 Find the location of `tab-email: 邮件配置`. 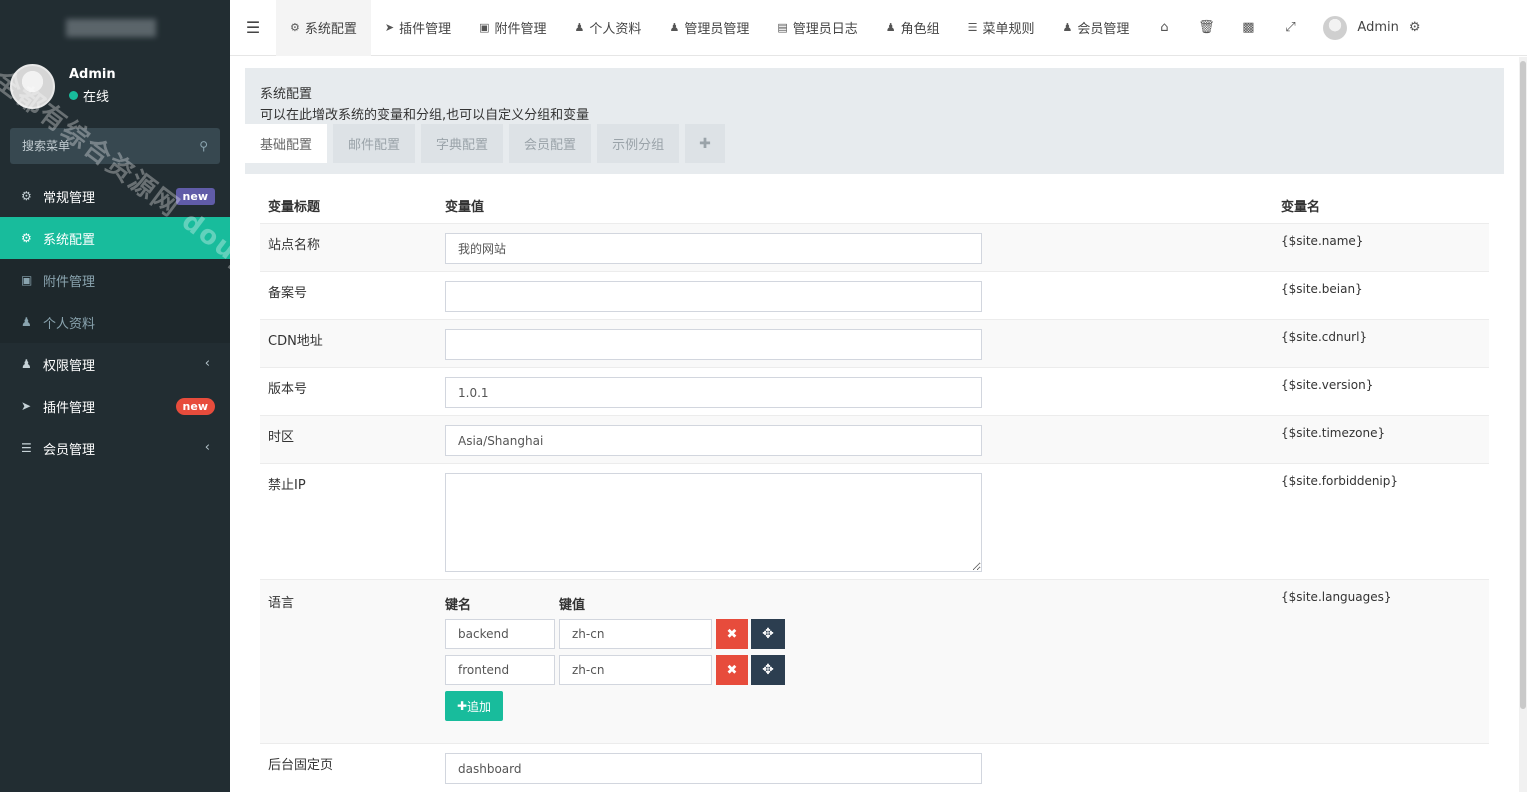

tab-email: 邮件配置 is located at coordinates (374, 143).